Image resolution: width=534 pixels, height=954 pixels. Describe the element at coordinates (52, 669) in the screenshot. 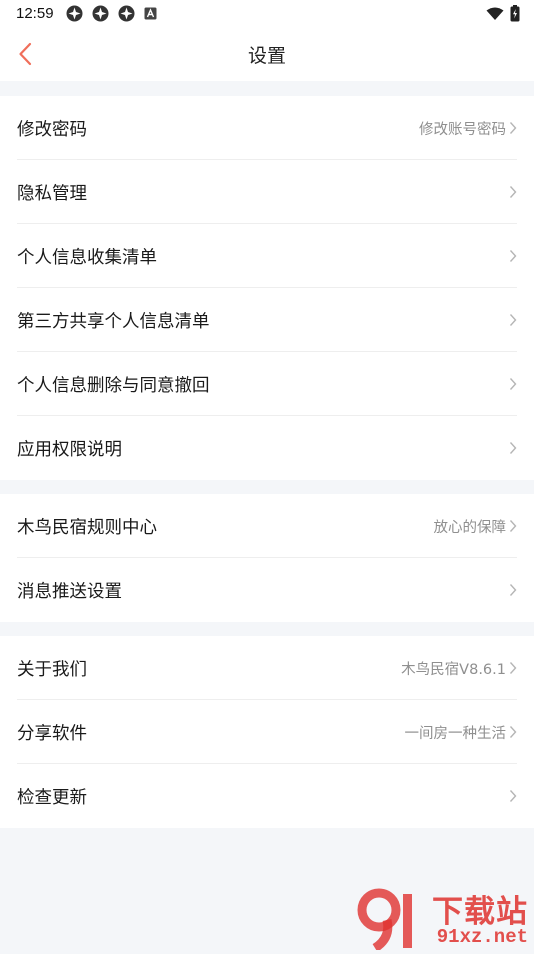

I see `settings-item-label: 关于我们` at that location.